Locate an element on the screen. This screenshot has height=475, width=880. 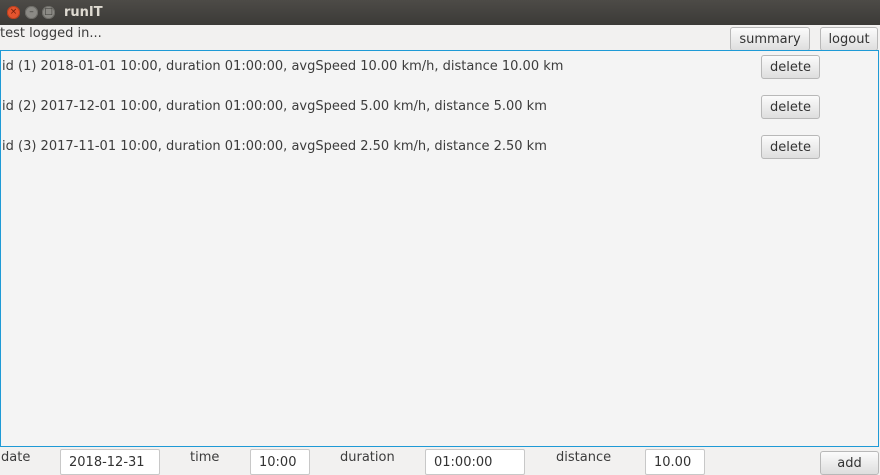
window-title: runIT is located at coordinates (83, 12).